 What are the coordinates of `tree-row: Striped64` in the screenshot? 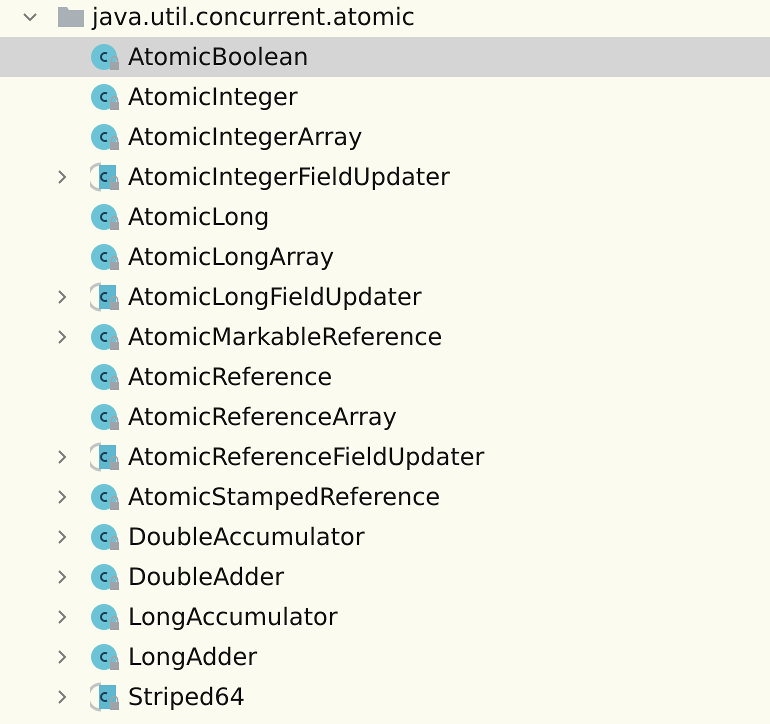 It's located at (385, 697).